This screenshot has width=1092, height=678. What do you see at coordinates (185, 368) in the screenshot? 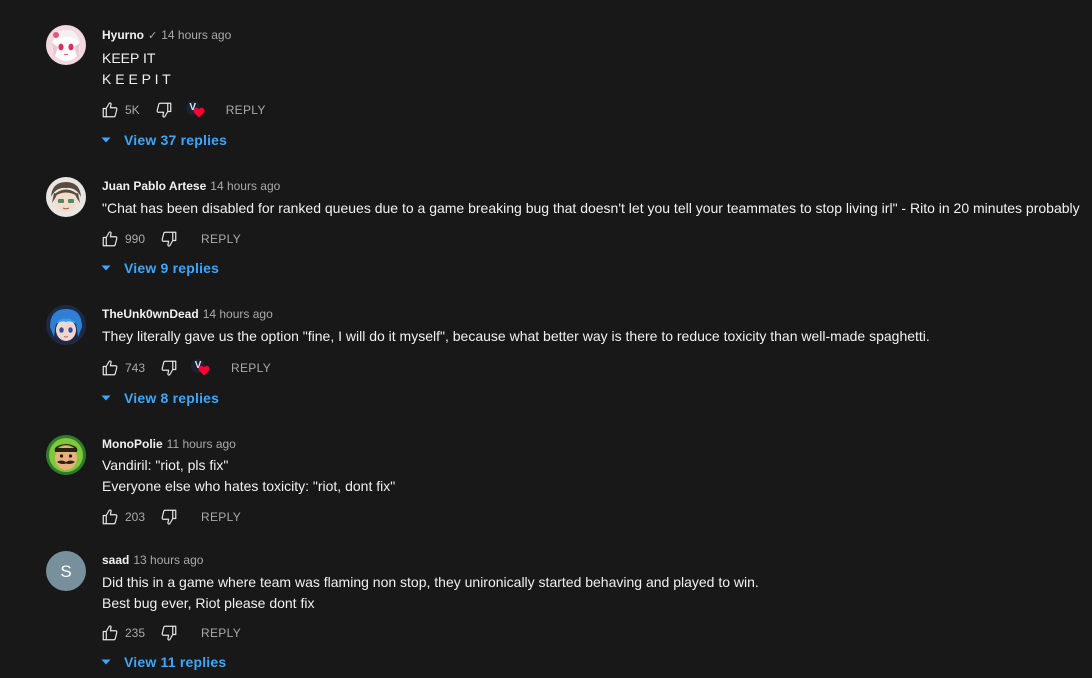
I see `comment-actions: 743 V REPLY` at bounding box center [185, 368].